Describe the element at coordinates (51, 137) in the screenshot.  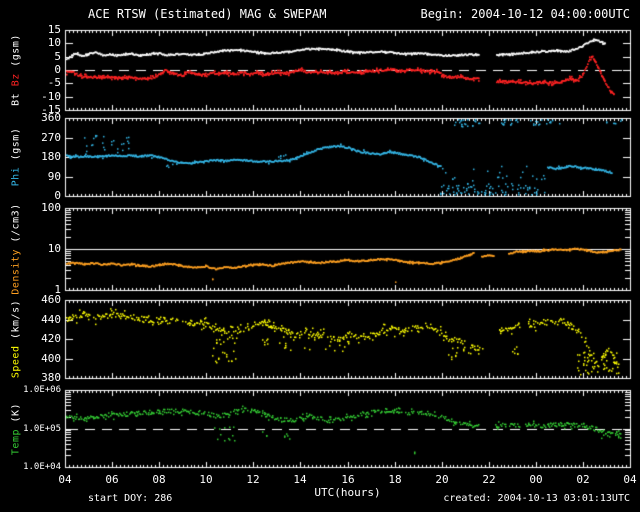
I see `y-tick-label: 270` at that location.